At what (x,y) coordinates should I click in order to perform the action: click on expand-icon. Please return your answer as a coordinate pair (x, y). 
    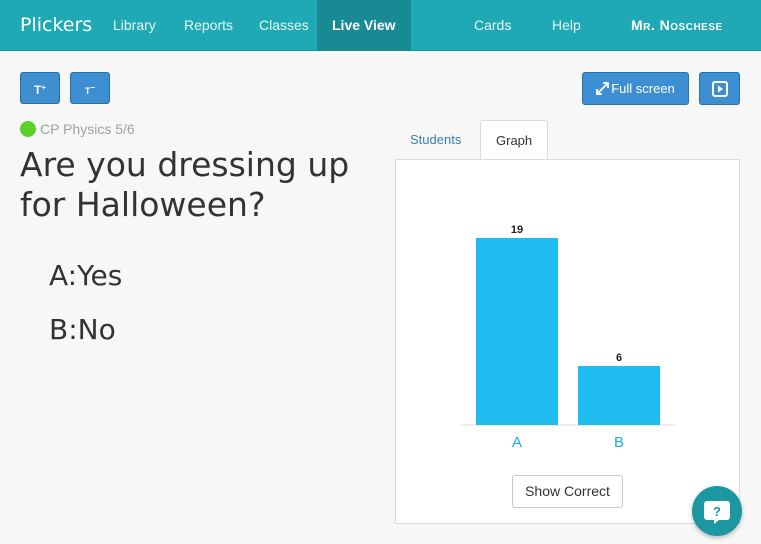
    Looking at the image, I should click on (603, 88).